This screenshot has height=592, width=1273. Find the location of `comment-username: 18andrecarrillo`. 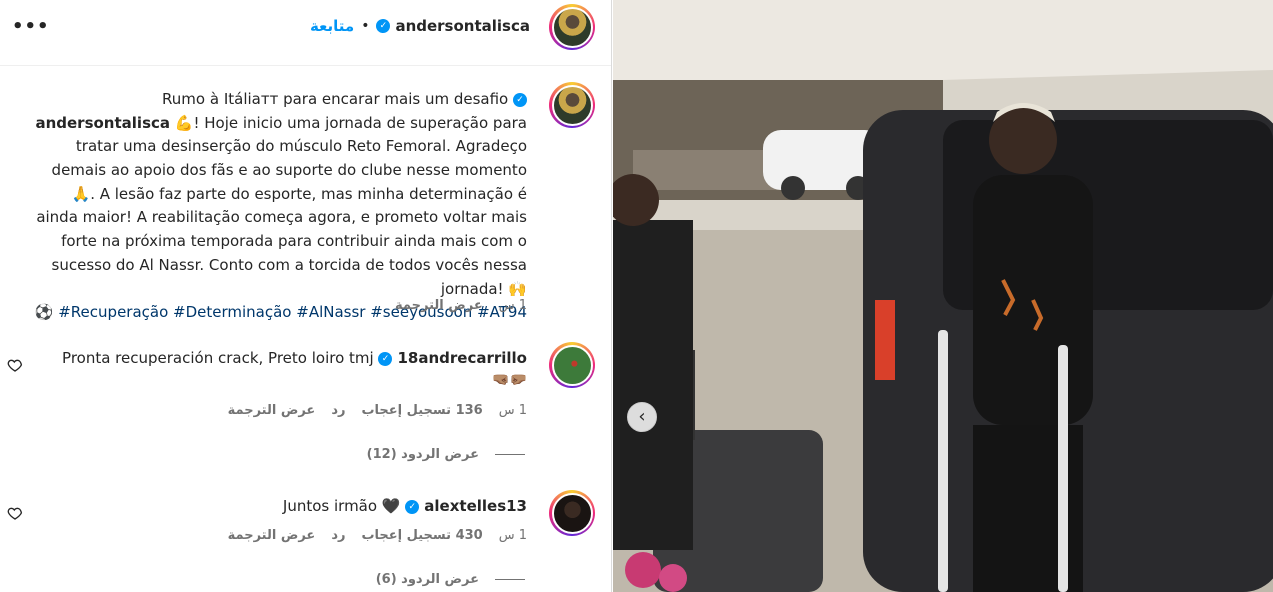

comment-username: 18andrecarrillo is located at coordinates (462, 358).